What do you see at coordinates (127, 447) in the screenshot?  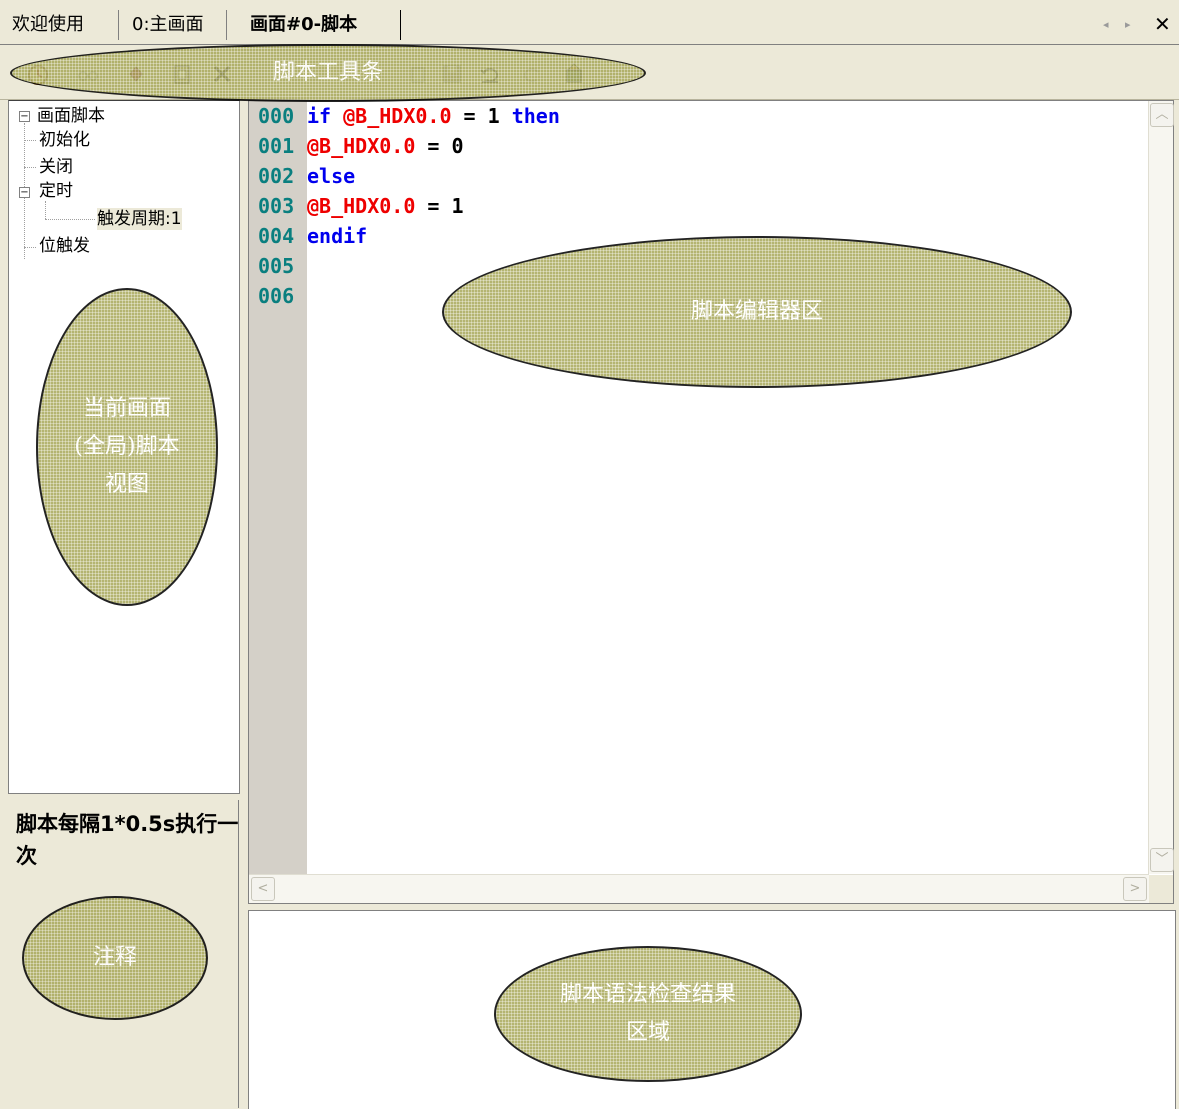 I see `callout-tree-view: 当前画面(全局)脚本视图` at bounding box center [127, 447].